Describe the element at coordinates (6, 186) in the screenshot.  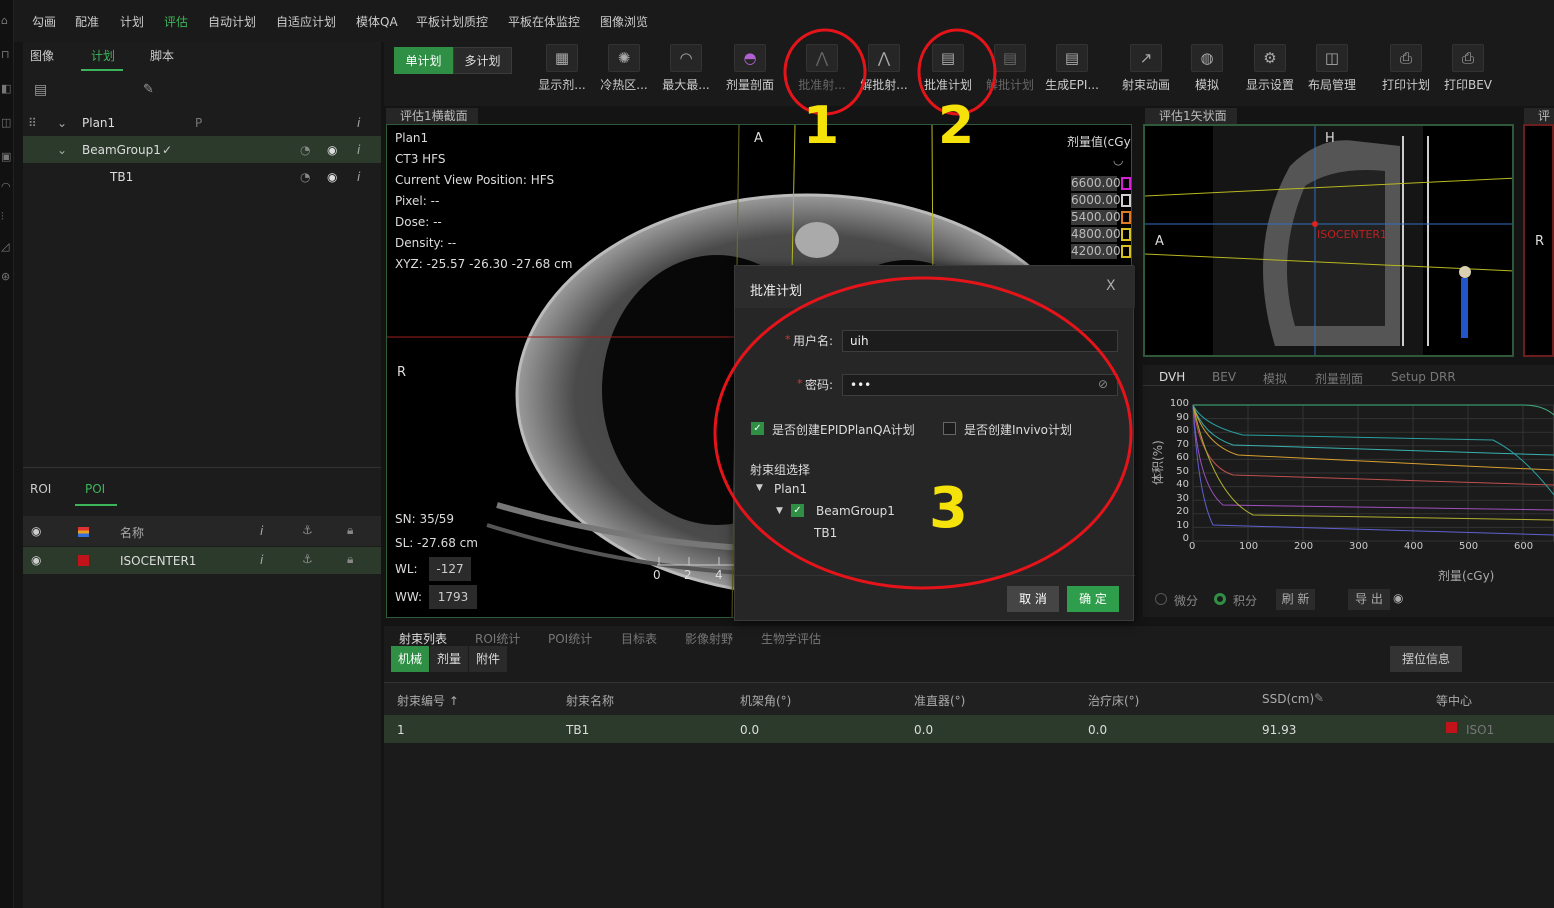
I see `nav-icon: ◠` at that location.